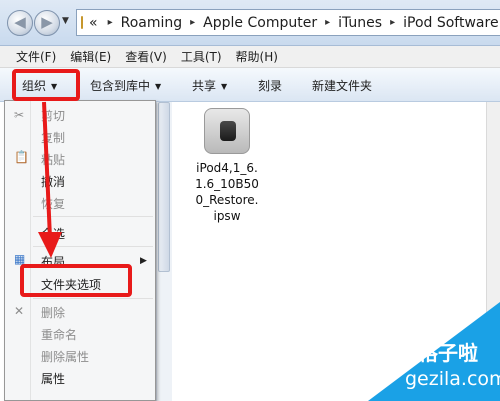  What do you see at coordinates (448, 353) in the screenshot?
I see `watermark-brand-text: 格子啦` at bounding box center [448, 353].